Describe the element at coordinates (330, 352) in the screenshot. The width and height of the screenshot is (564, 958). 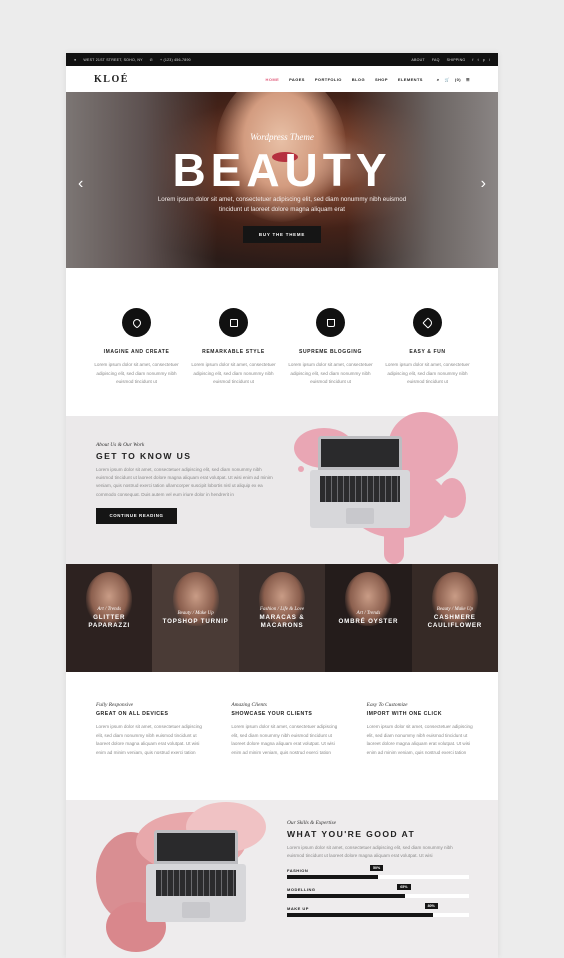
I see `feature-title: SUPREME BLOGGING` at that location.